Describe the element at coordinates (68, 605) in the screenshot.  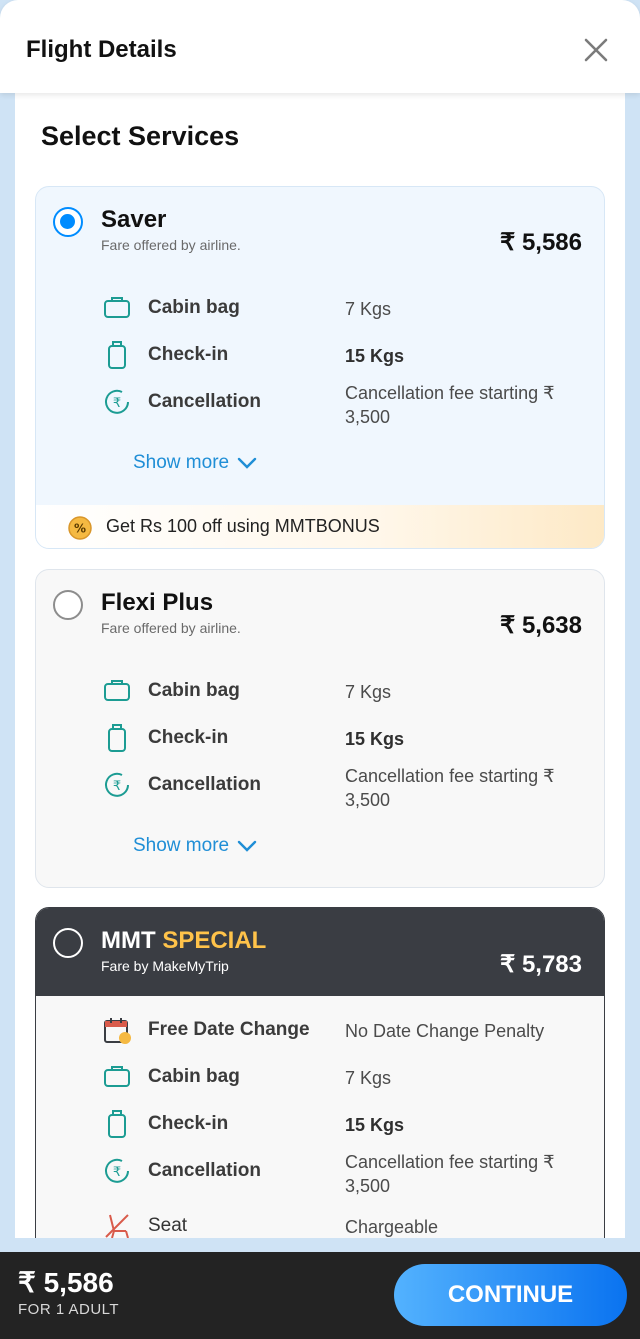
I see `fare-radio-flexi-plus` at that location.